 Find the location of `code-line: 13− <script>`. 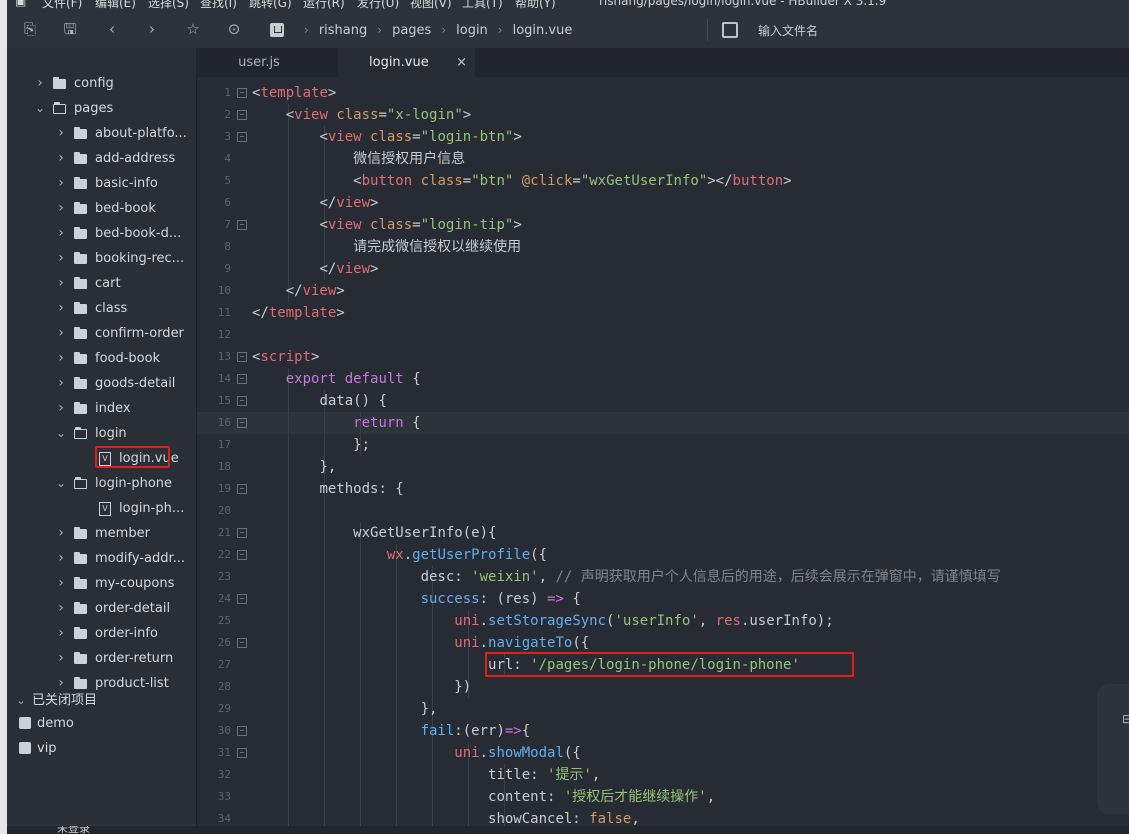

code-line: 13− <script> is located at coordinates (663, 357).